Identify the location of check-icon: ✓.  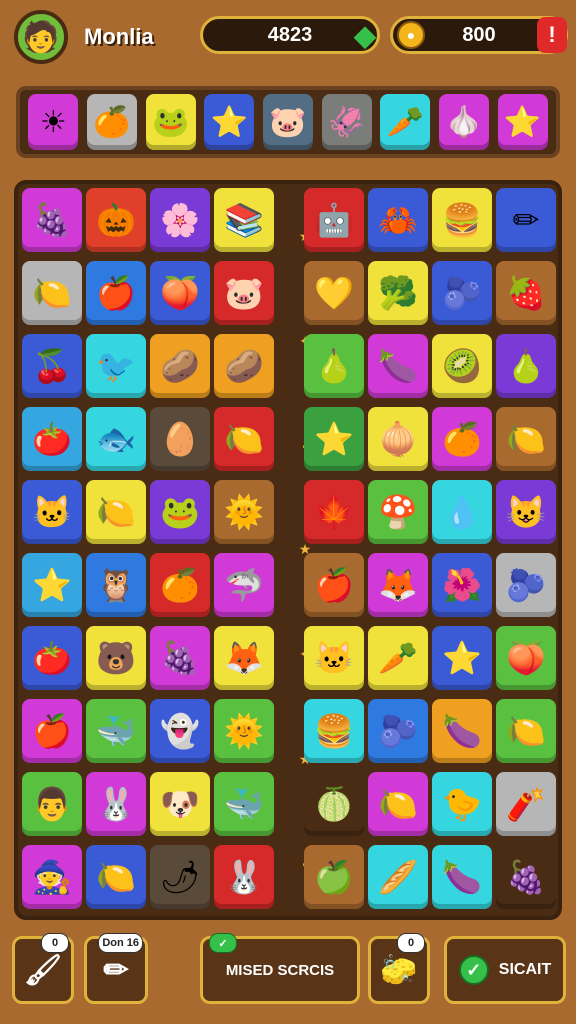
(473, 970).